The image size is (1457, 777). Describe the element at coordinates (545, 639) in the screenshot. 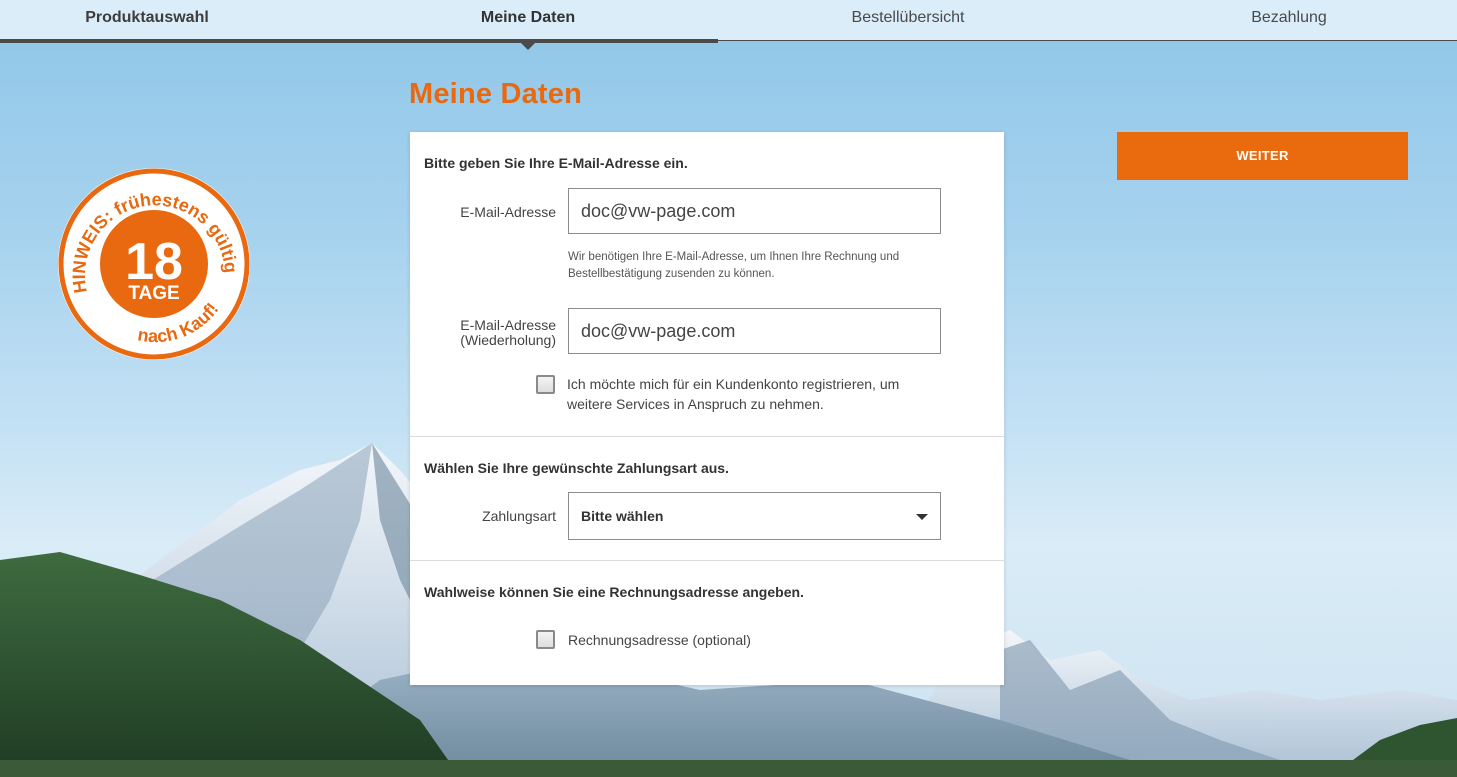

I see `billing-address-checkbox` at that location.